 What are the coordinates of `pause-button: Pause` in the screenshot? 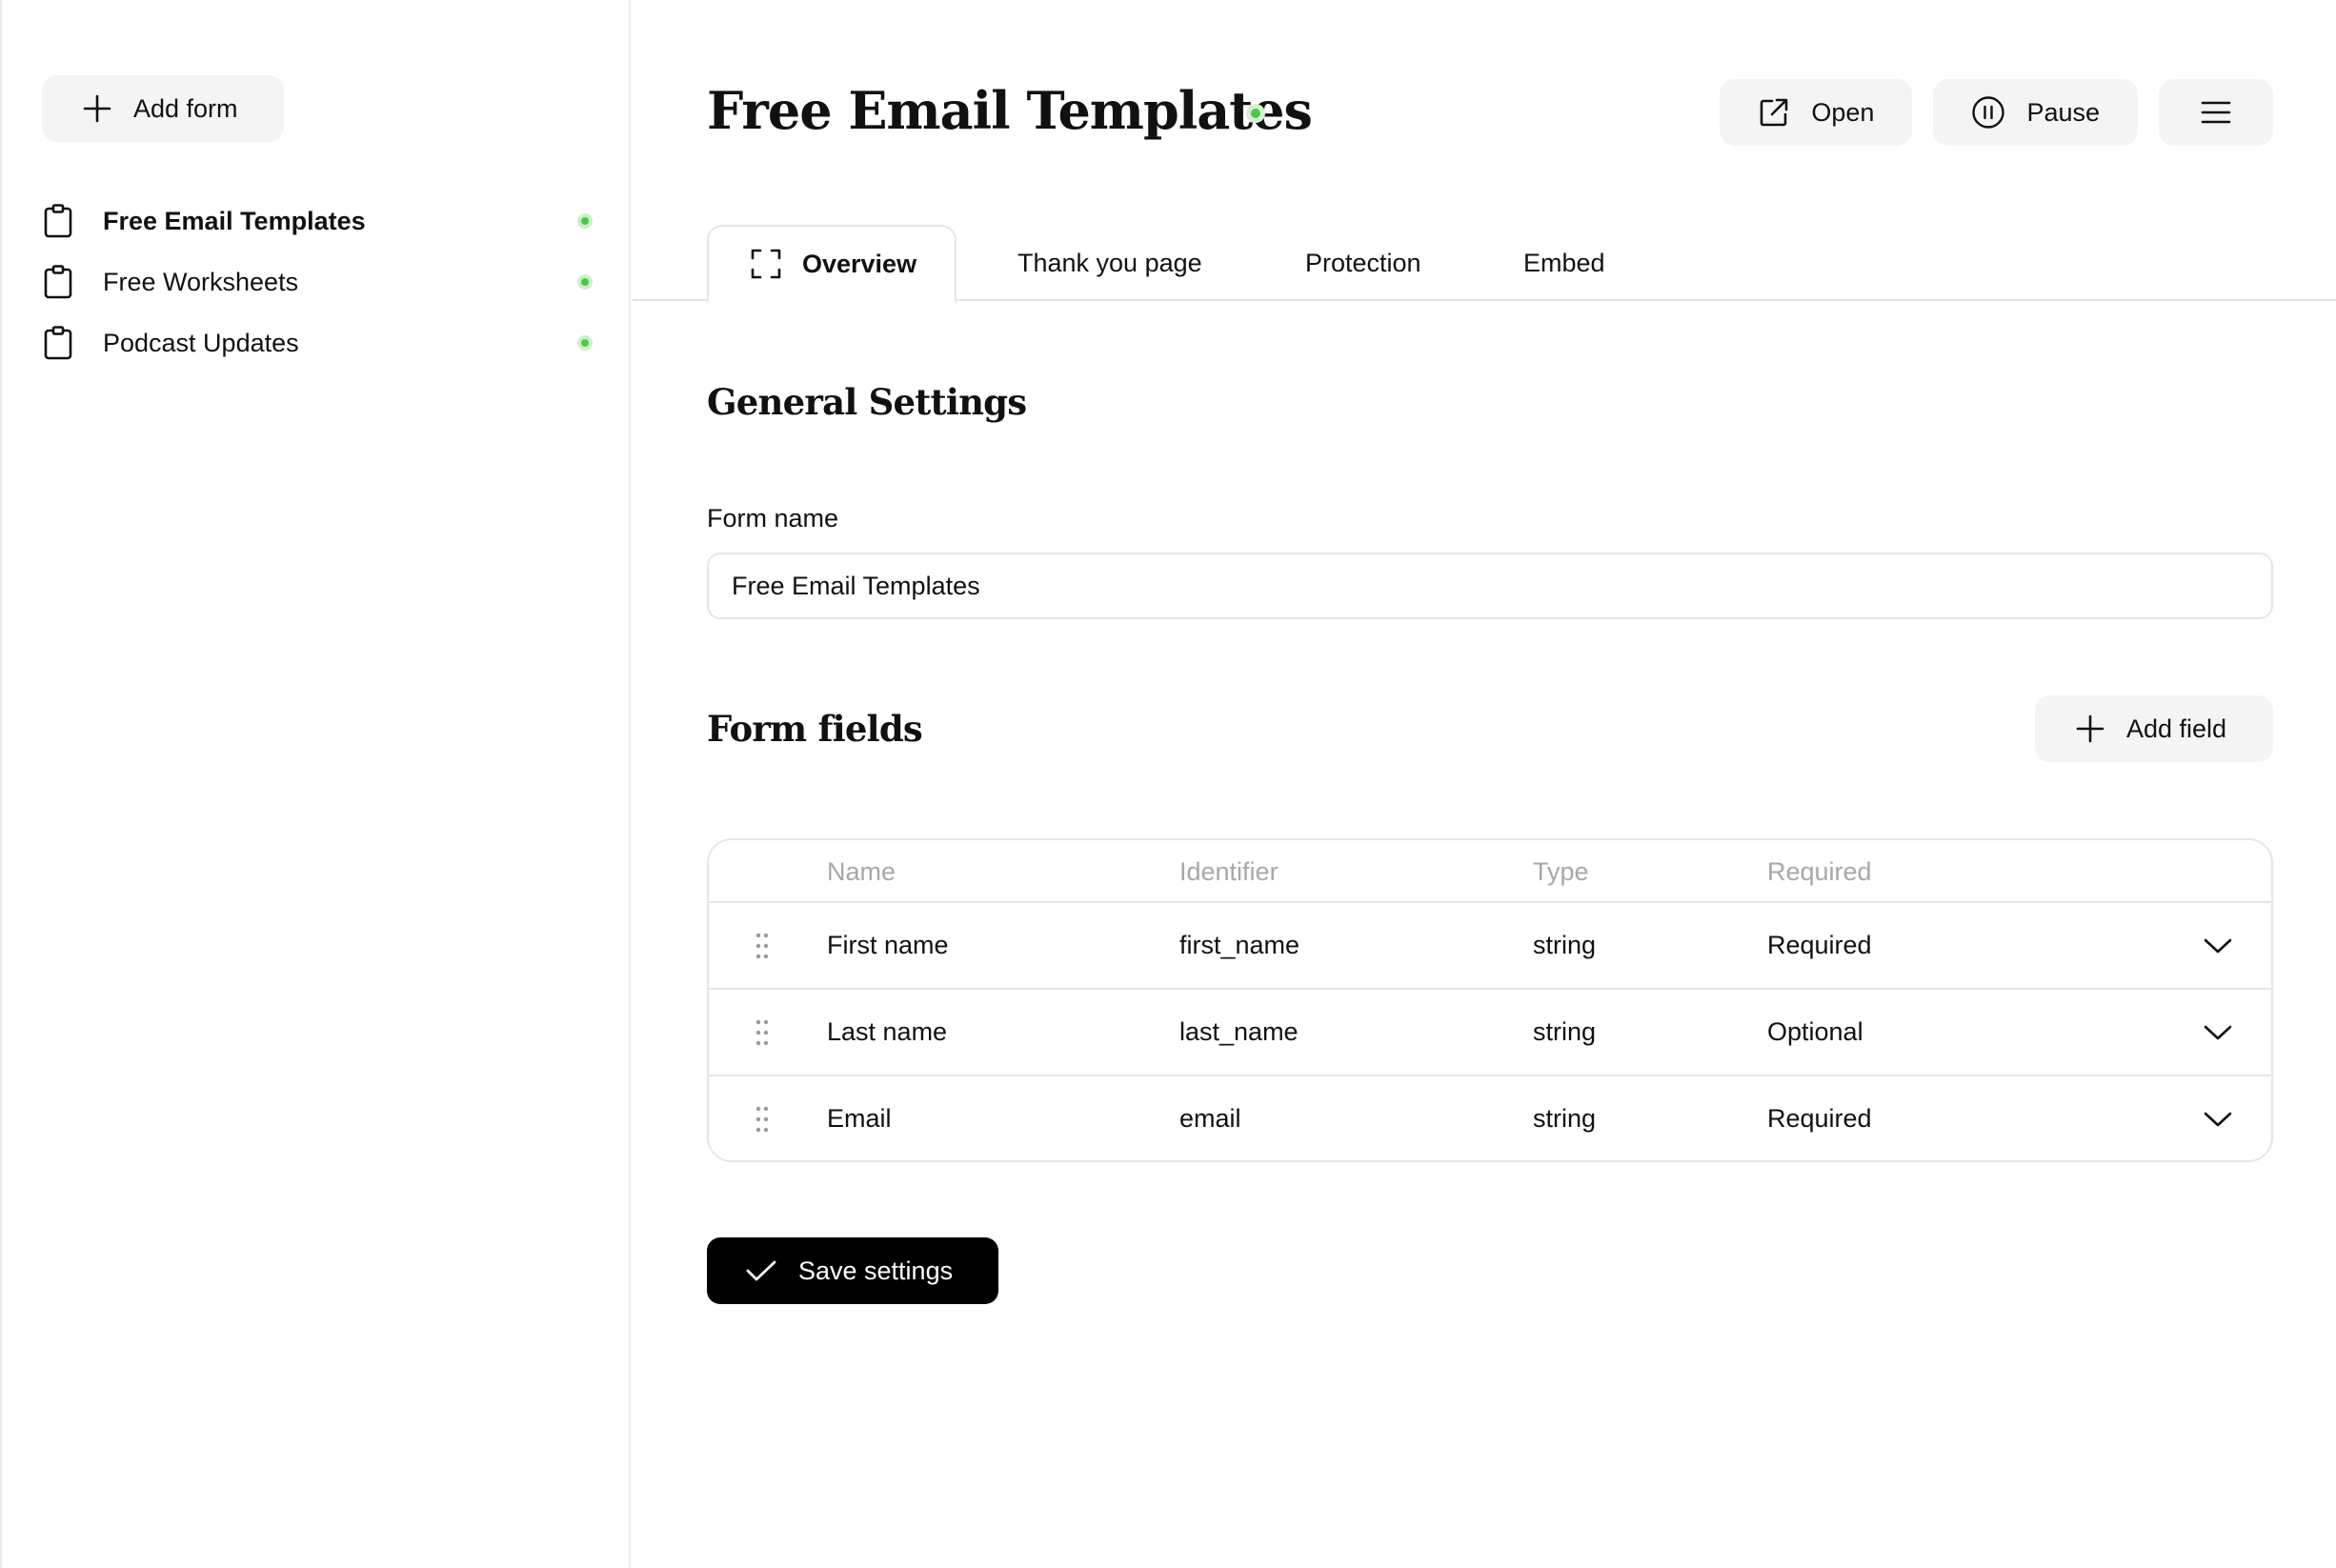 It's located at (2035, 112).